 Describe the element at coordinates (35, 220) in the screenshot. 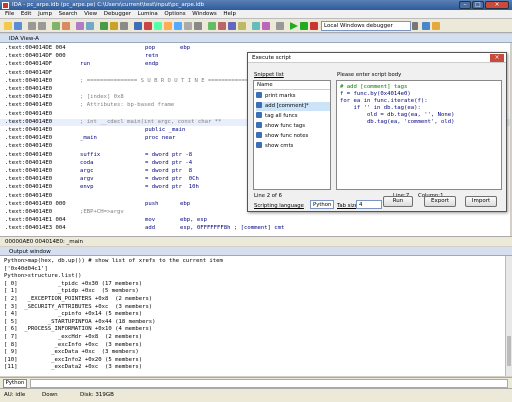

I see `disasm-address: .text:004014E1 004` at that location.